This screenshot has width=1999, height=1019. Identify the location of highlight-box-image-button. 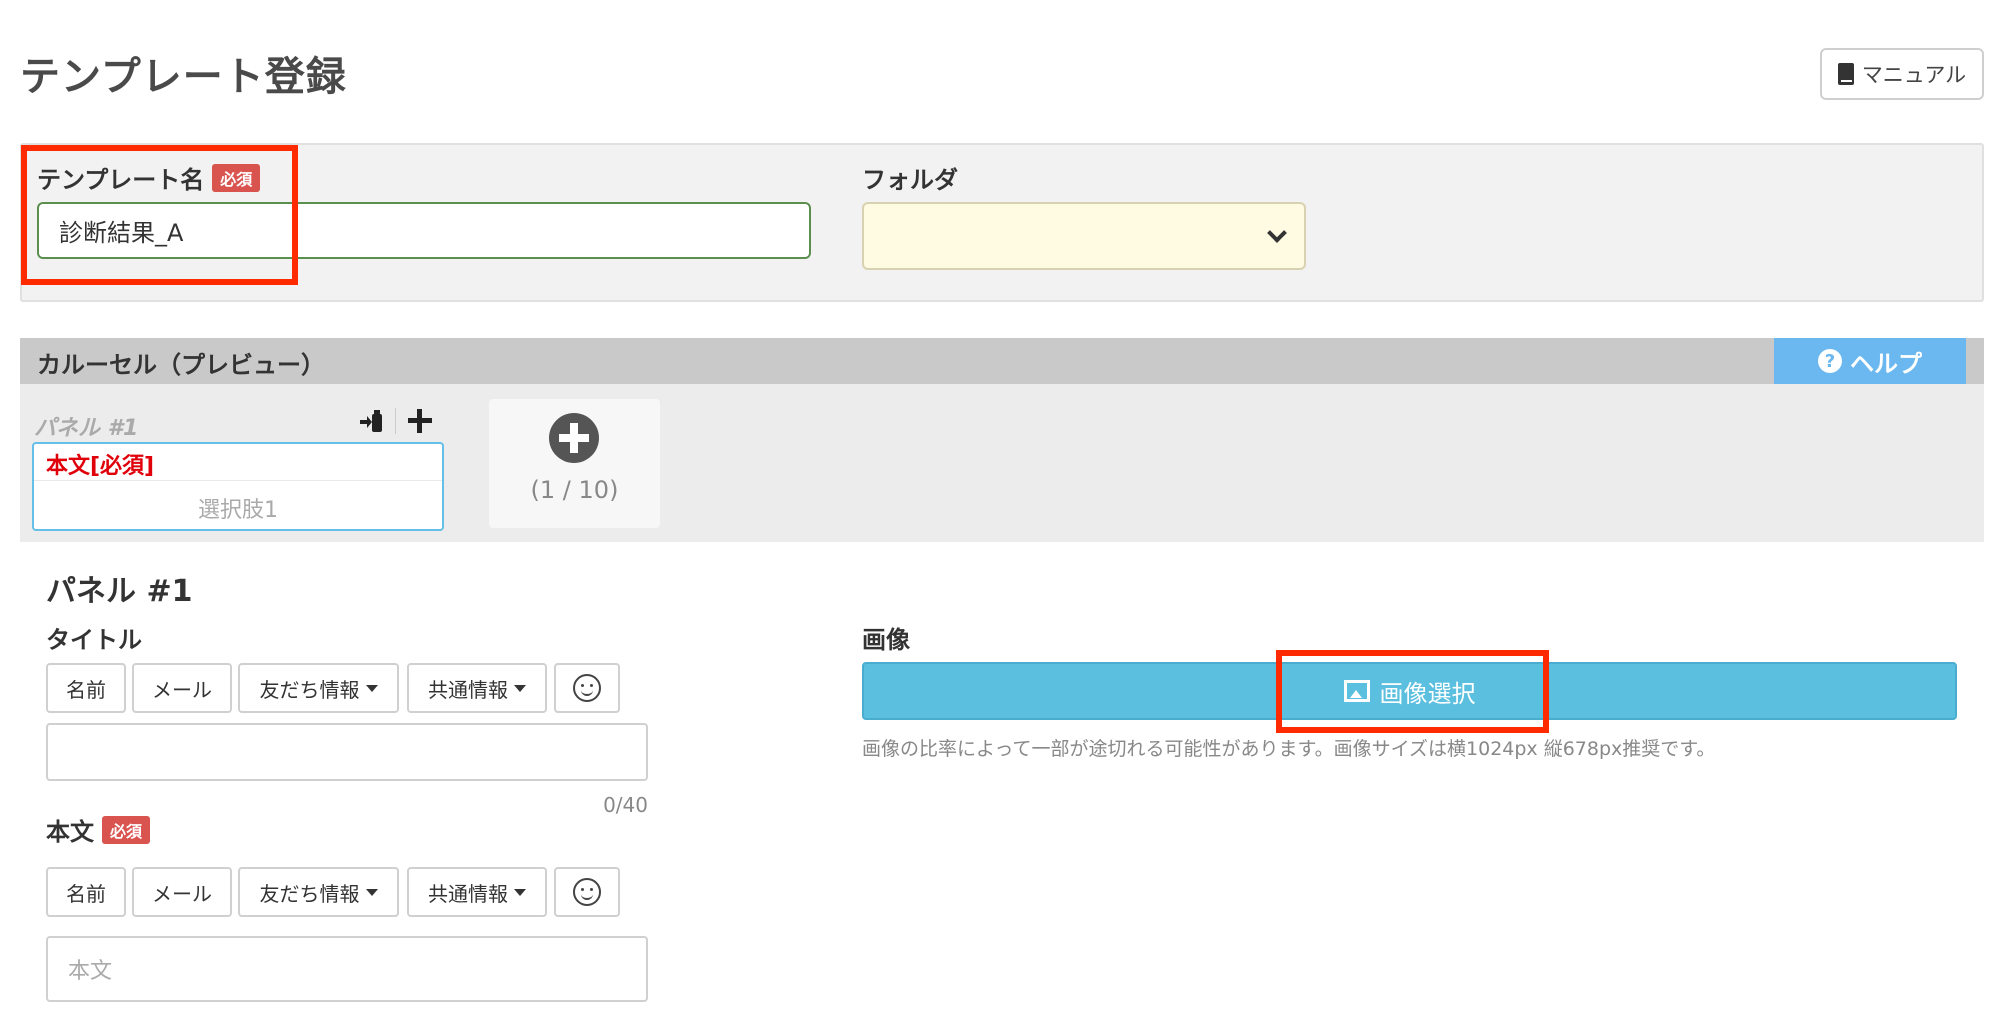
(1412, 691).